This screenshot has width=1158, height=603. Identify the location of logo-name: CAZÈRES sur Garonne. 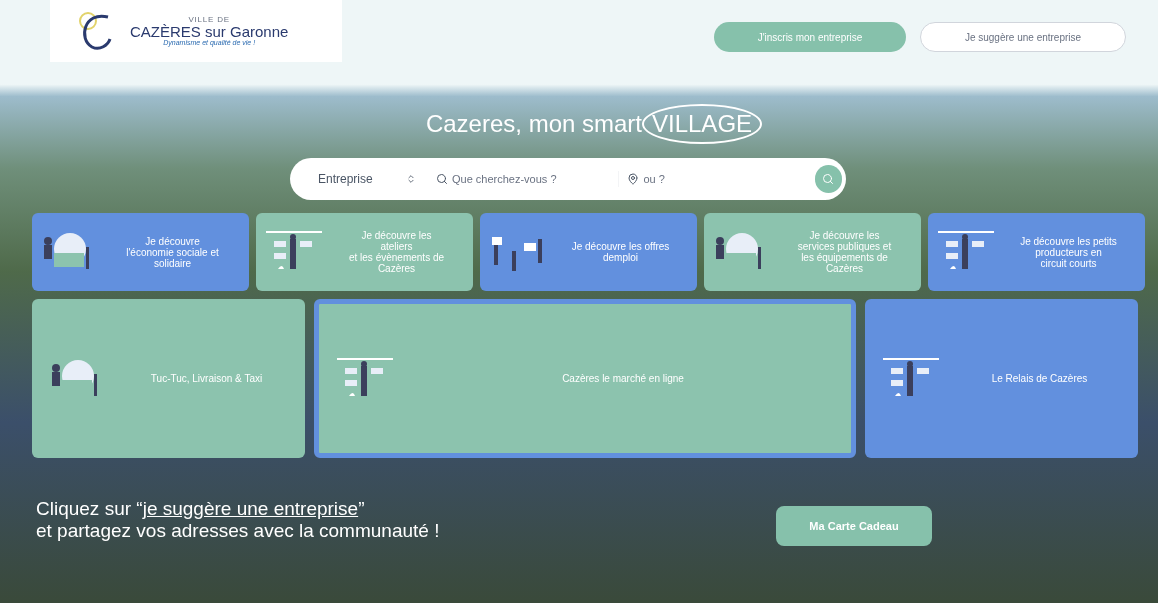
(209, 31).